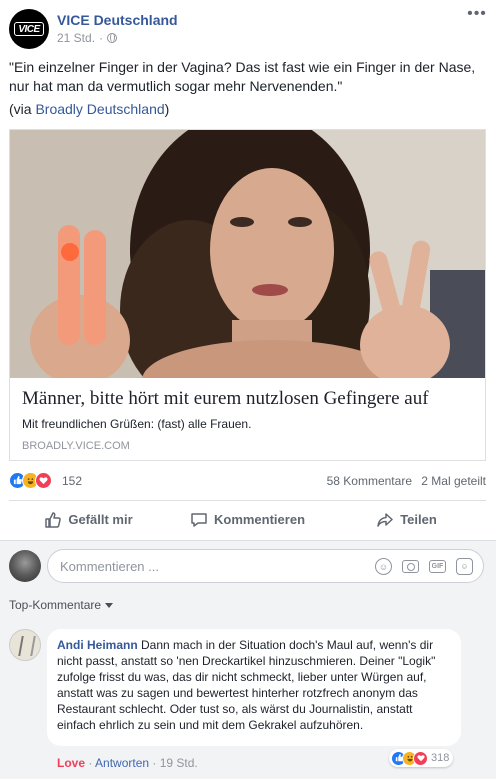 This screenshot has width=496, height=779. Describe the element at coordinates (76, 446) in the screenshot. I see `link-domain: BROADLY.VICE.COM` at that location.